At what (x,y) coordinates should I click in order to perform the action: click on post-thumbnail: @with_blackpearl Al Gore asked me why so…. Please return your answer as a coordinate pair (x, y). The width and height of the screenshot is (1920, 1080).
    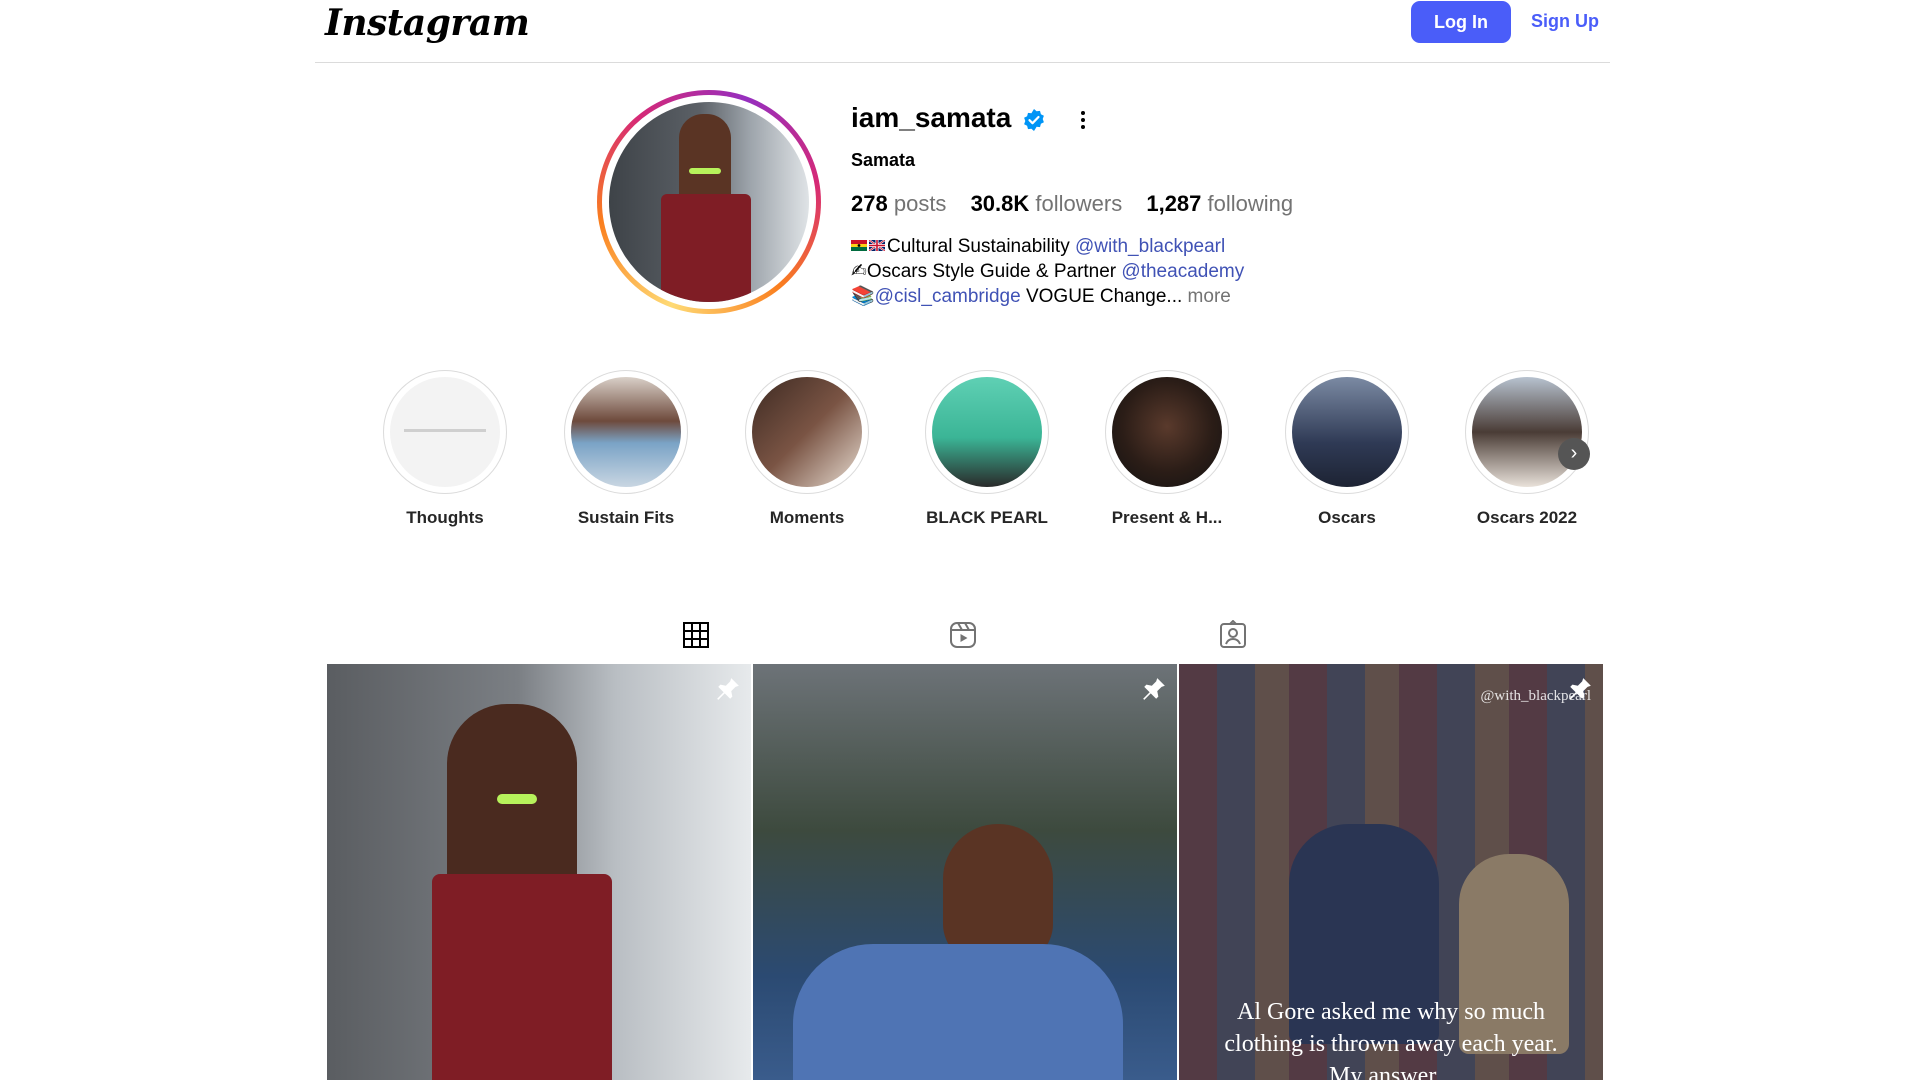
    Looking at the image, I should click on (1391, 872).